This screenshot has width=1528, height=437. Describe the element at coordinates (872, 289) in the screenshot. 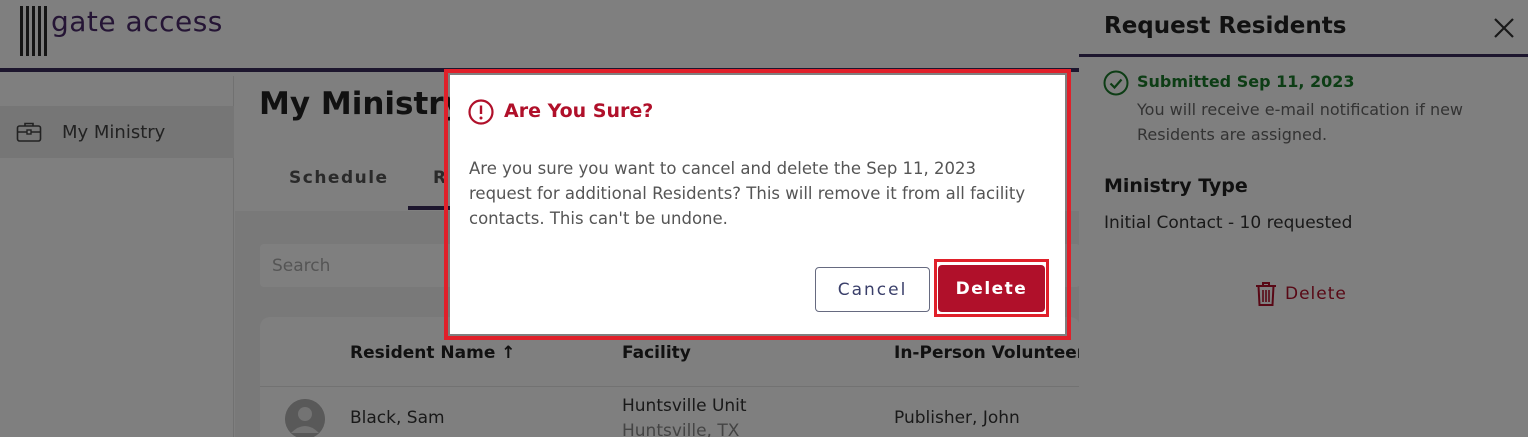

I see `cancel-button: Cancel` at that location.